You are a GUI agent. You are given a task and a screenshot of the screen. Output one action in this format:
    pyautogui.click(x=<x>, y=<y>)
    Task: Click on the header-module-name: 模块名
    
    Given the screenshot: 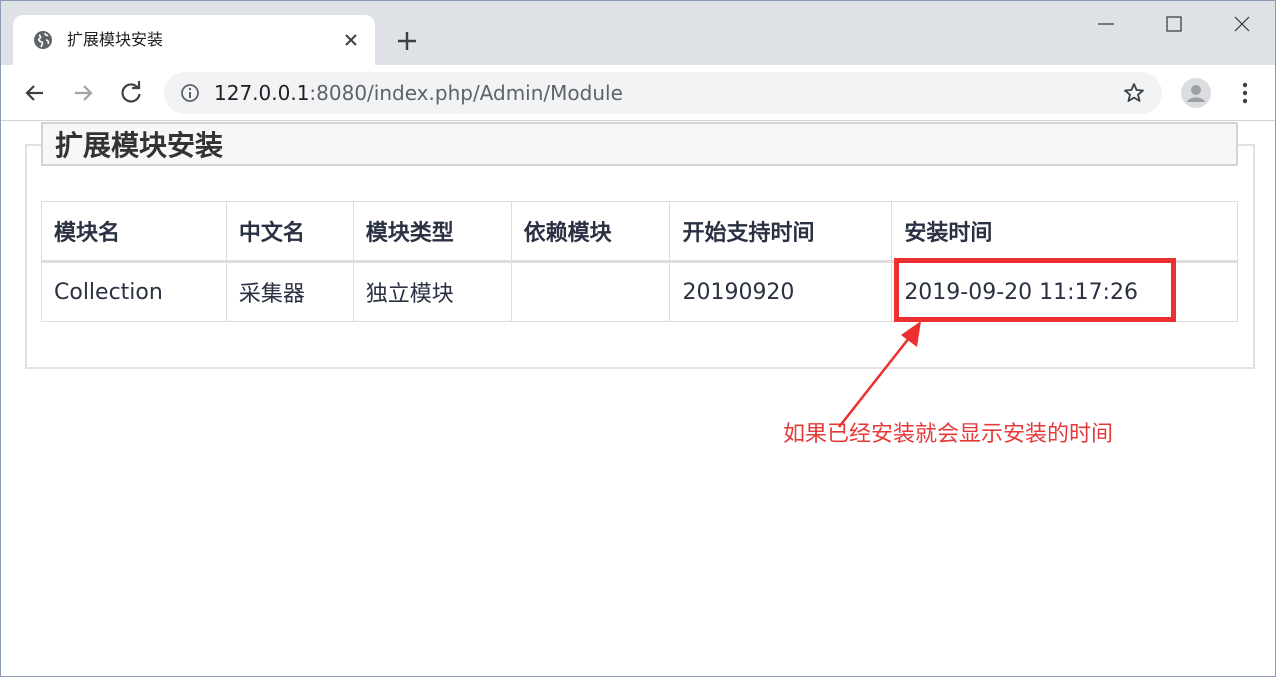 What is the action you would take?
    pyautogui.click(x=134, y=232)
    